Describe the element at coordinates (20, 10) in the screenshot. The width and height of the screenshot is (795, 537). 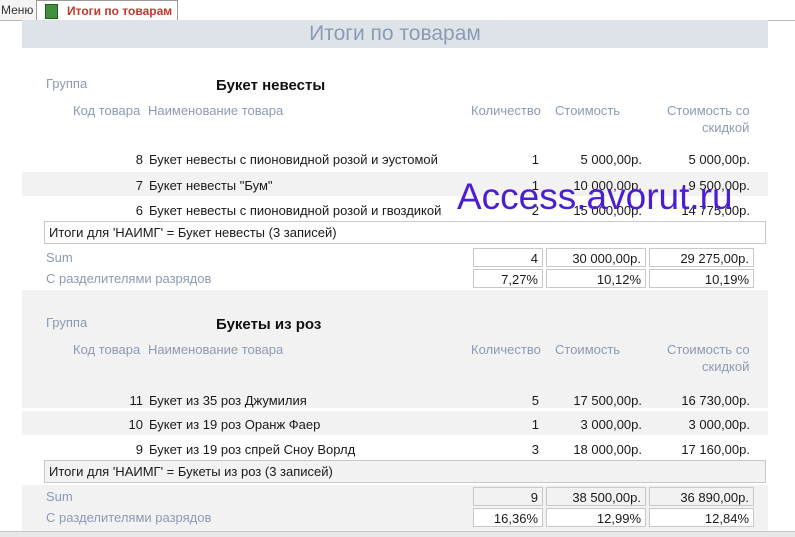
I see `tab-menu: Меню` at that location.